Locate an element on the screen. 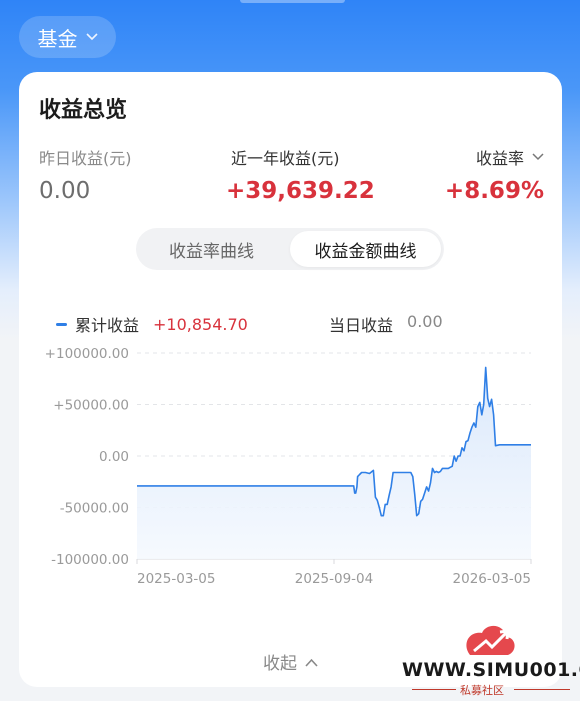  daily-legend: 当日收益 0.00 is located at coordinates (386, 324).